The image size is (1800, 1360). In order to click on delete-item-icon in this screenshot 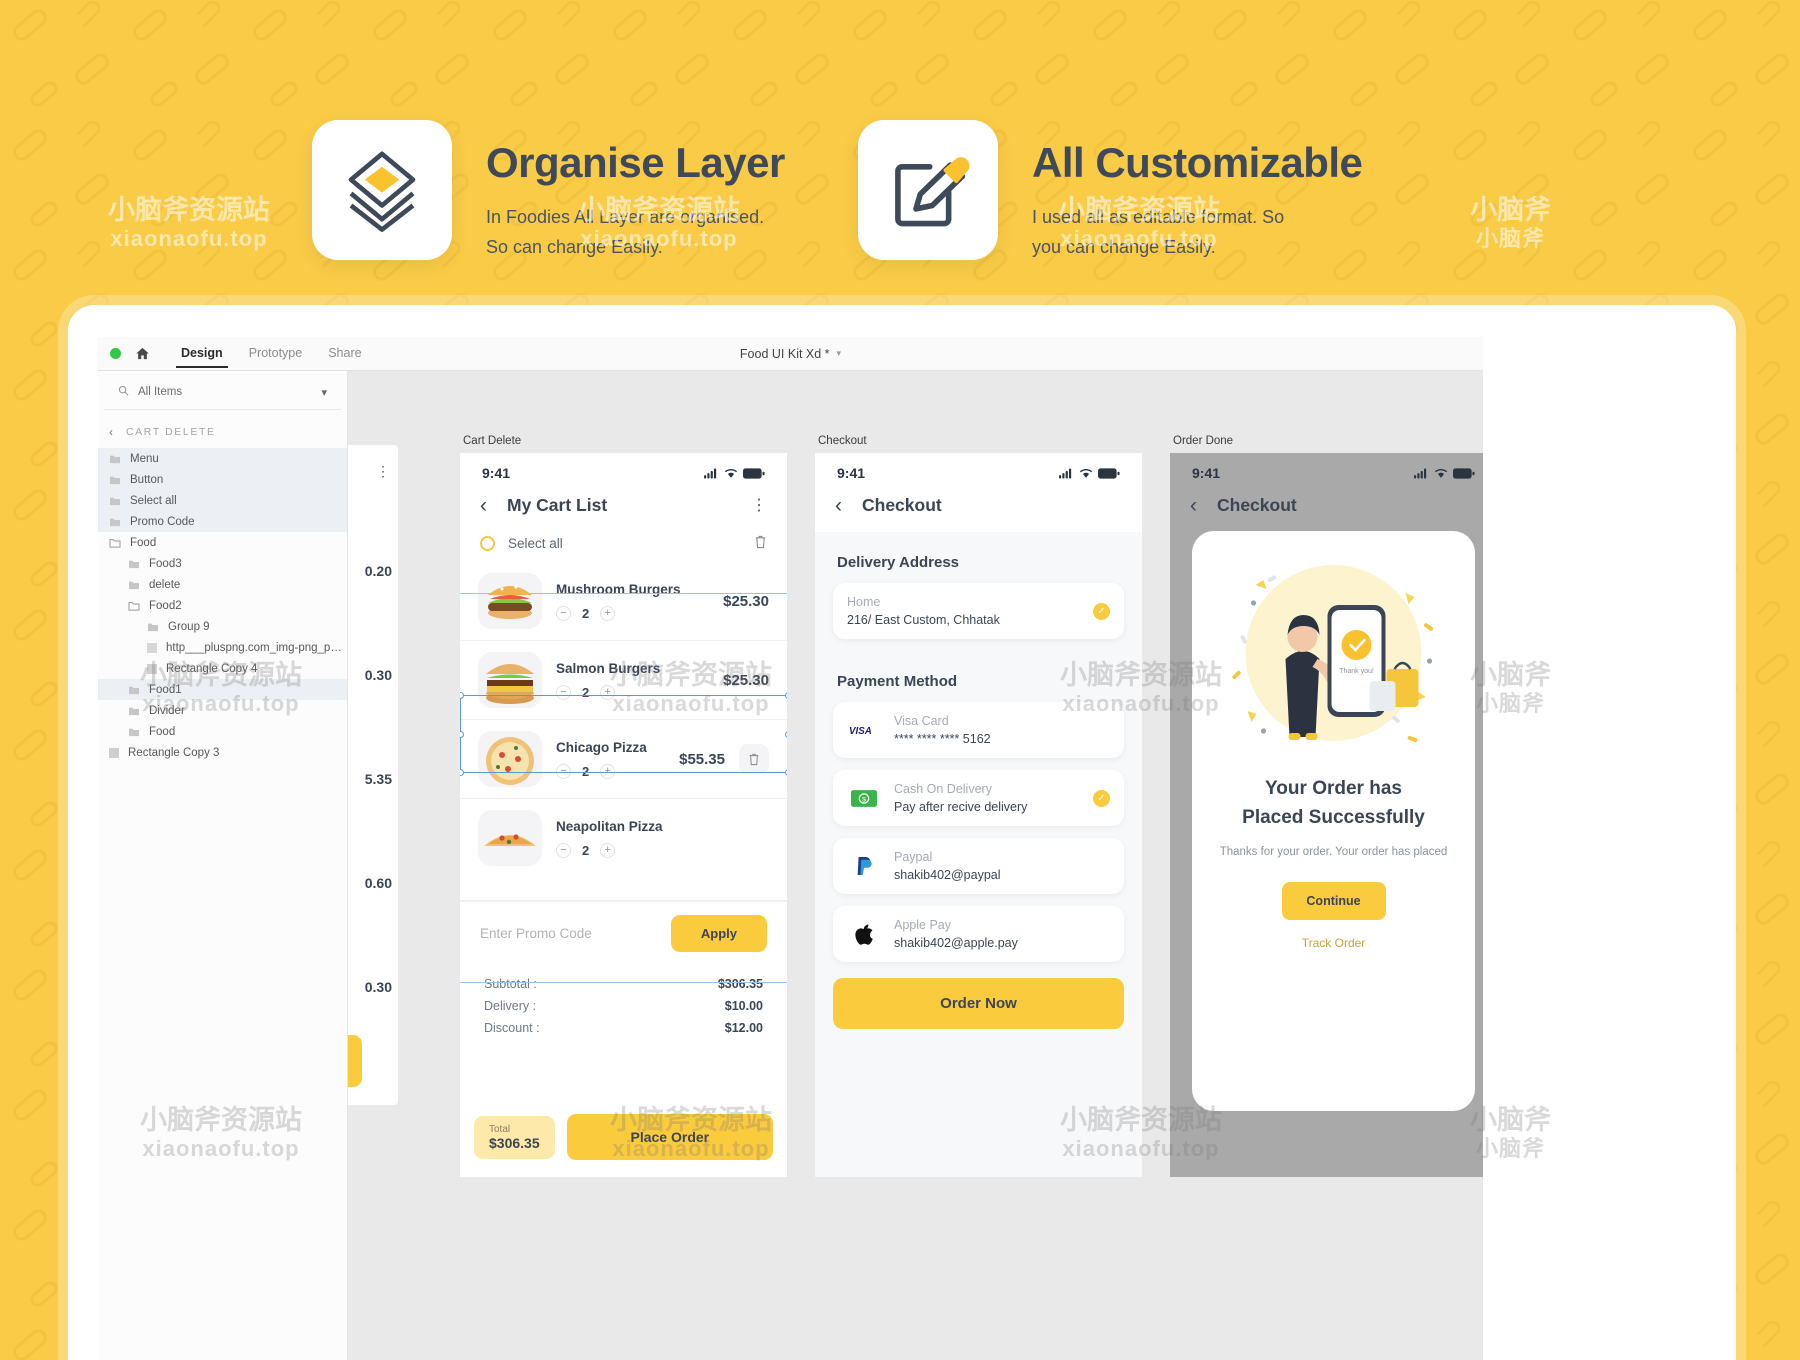, I will do `click(754, 759)`.